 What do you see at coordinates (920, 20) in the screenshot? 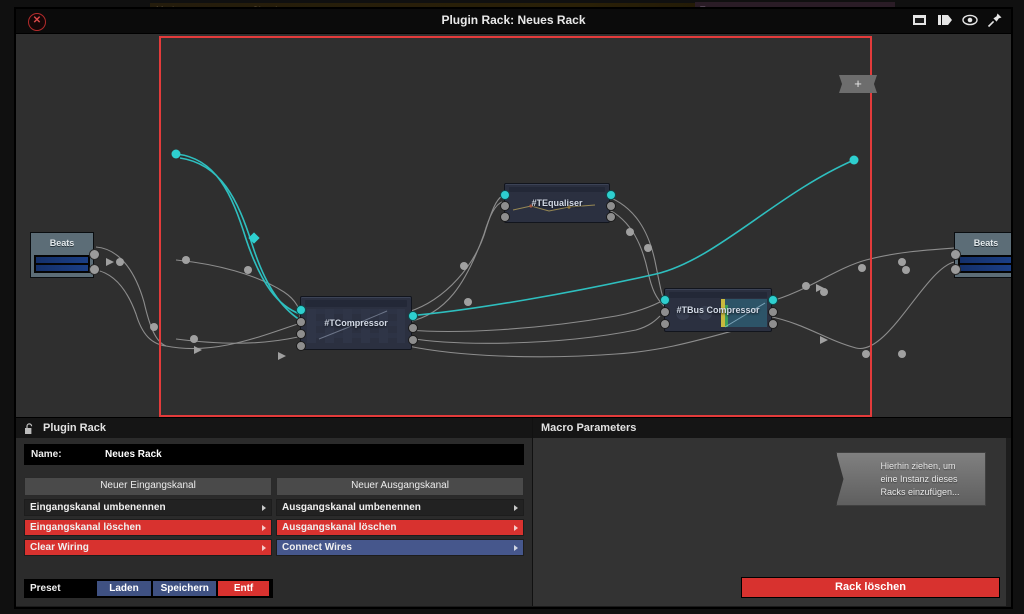
I see `restore-window-icon` at bounding box center [920, 20].